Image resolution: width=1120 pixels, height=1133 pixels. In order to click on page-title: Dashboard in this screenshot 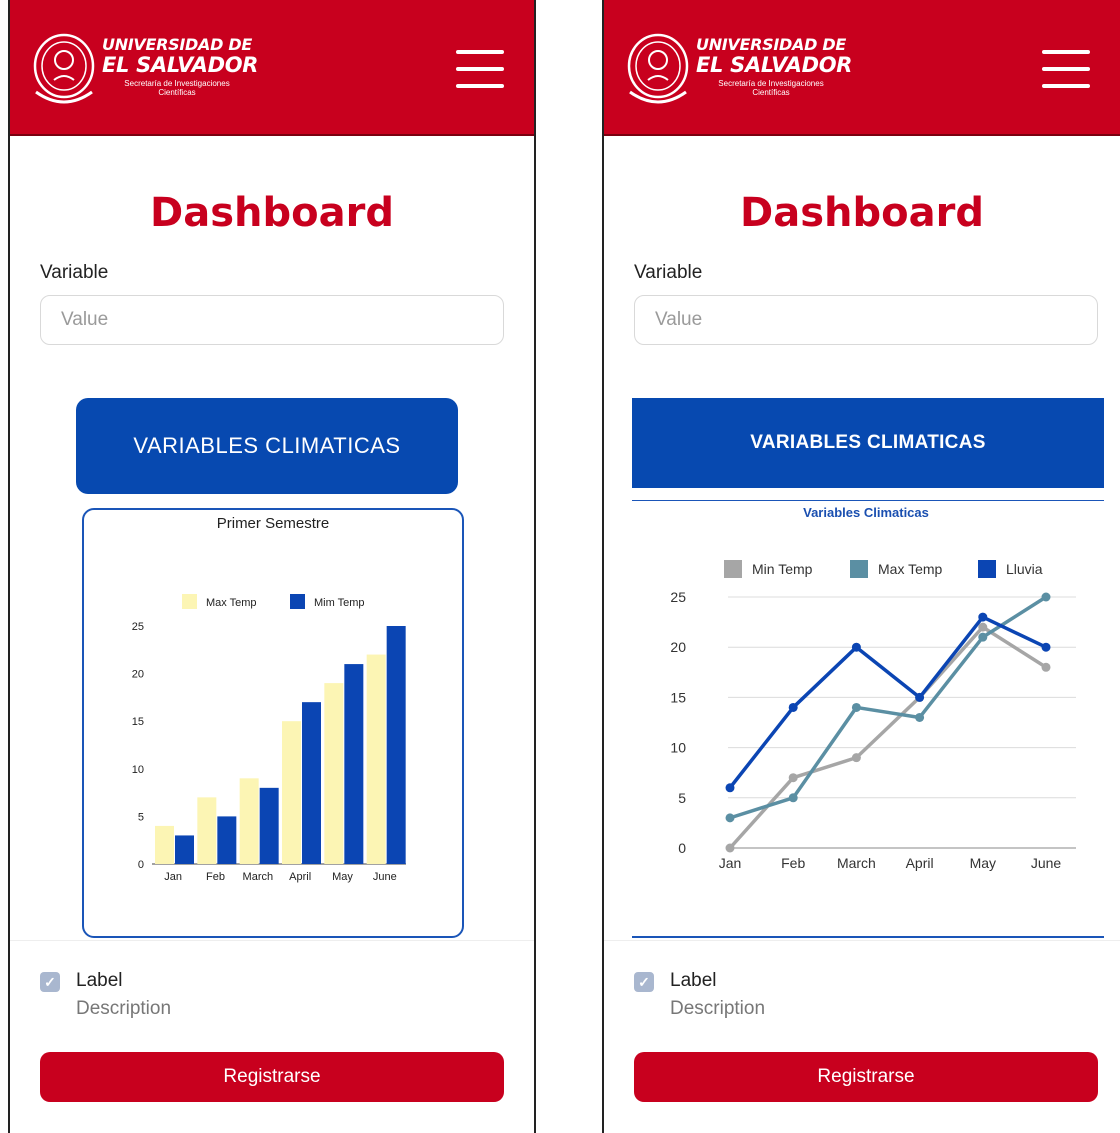, I will do `click(272, 213)`.